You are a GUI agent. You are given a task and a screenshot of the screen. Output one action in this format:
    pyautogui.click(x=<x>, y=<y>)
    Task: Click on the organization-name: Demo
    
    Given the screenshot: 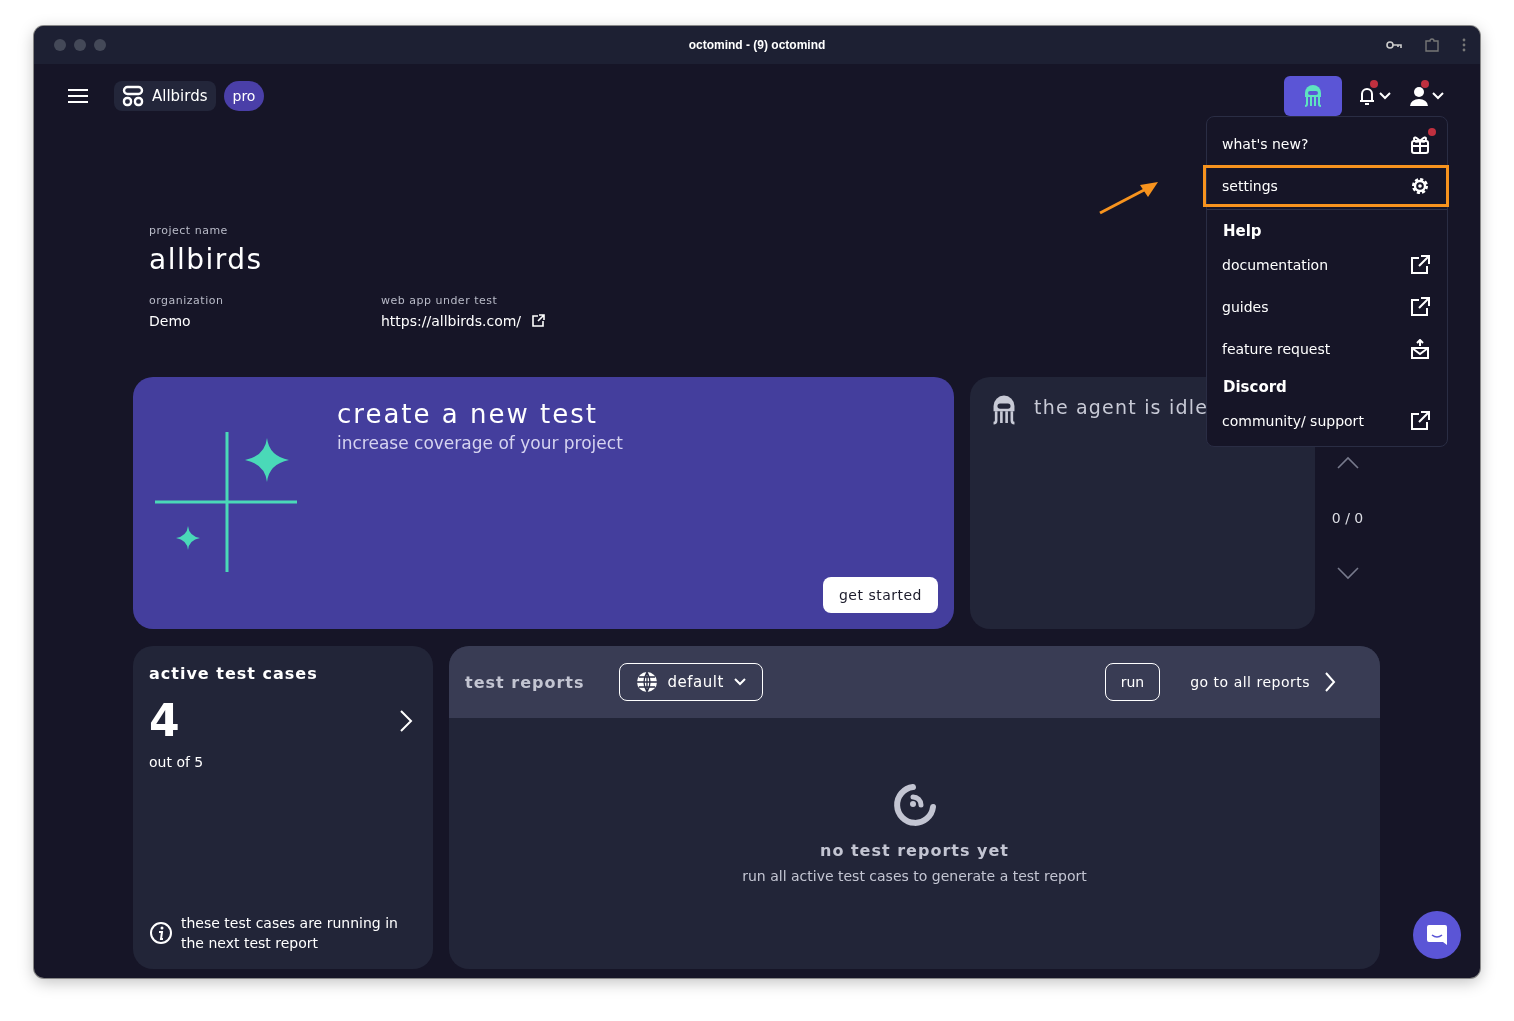 What is the action you would take?
    pyautogui.click(x=170, y=321)
    